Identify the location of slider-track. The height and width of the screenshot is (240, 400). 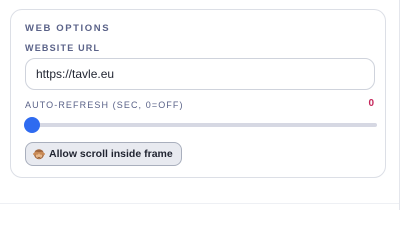
(201, 125).